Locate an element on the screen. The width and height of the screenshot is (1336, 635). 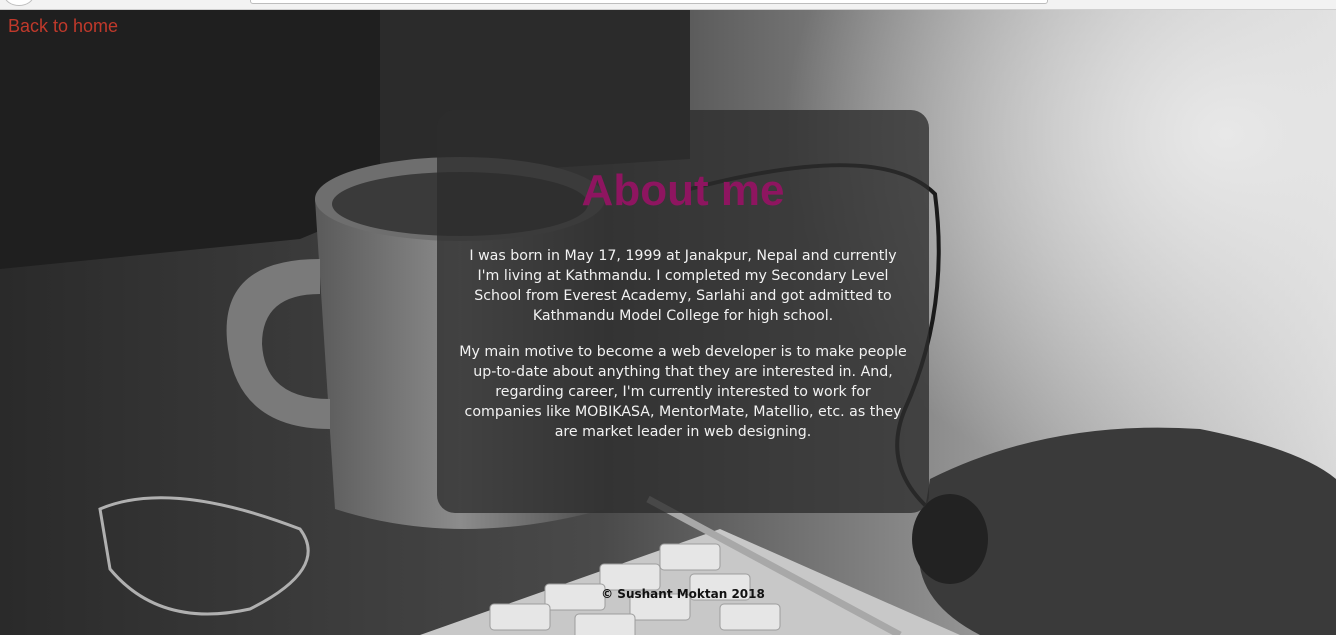
browser-back-button is located at coordinates (19, 3).